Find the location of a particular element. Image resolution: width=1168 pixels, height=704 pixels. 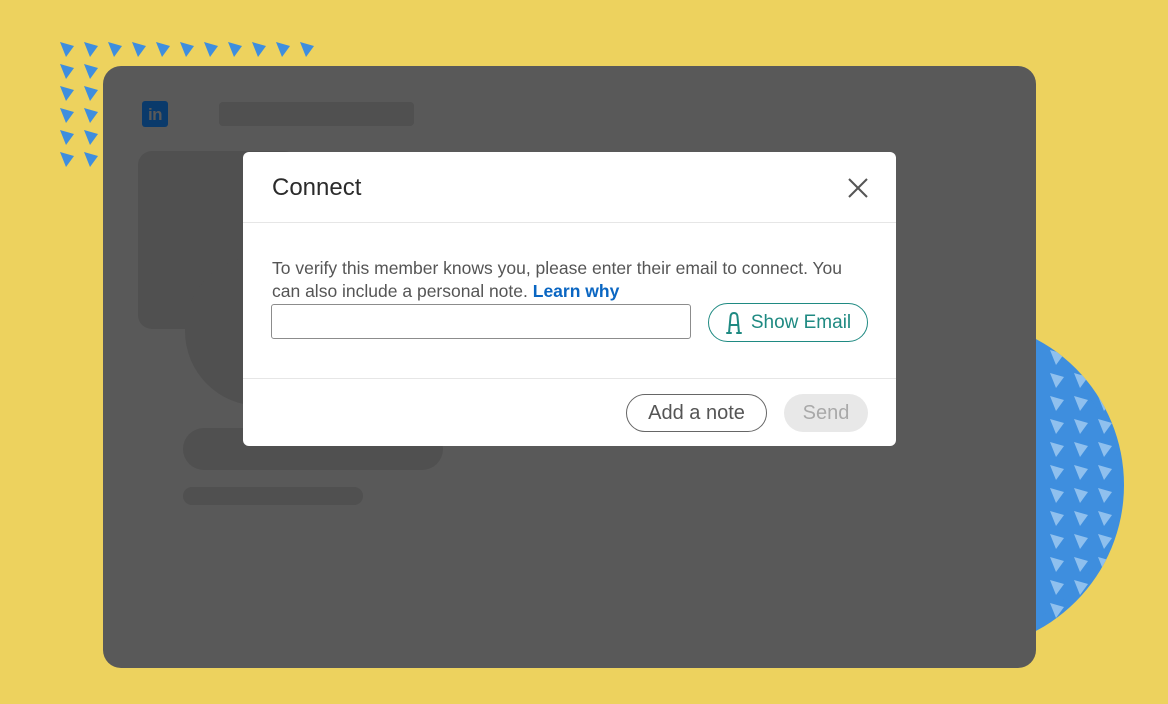

dialog-header: Connect is located at coordinates (569, 187).